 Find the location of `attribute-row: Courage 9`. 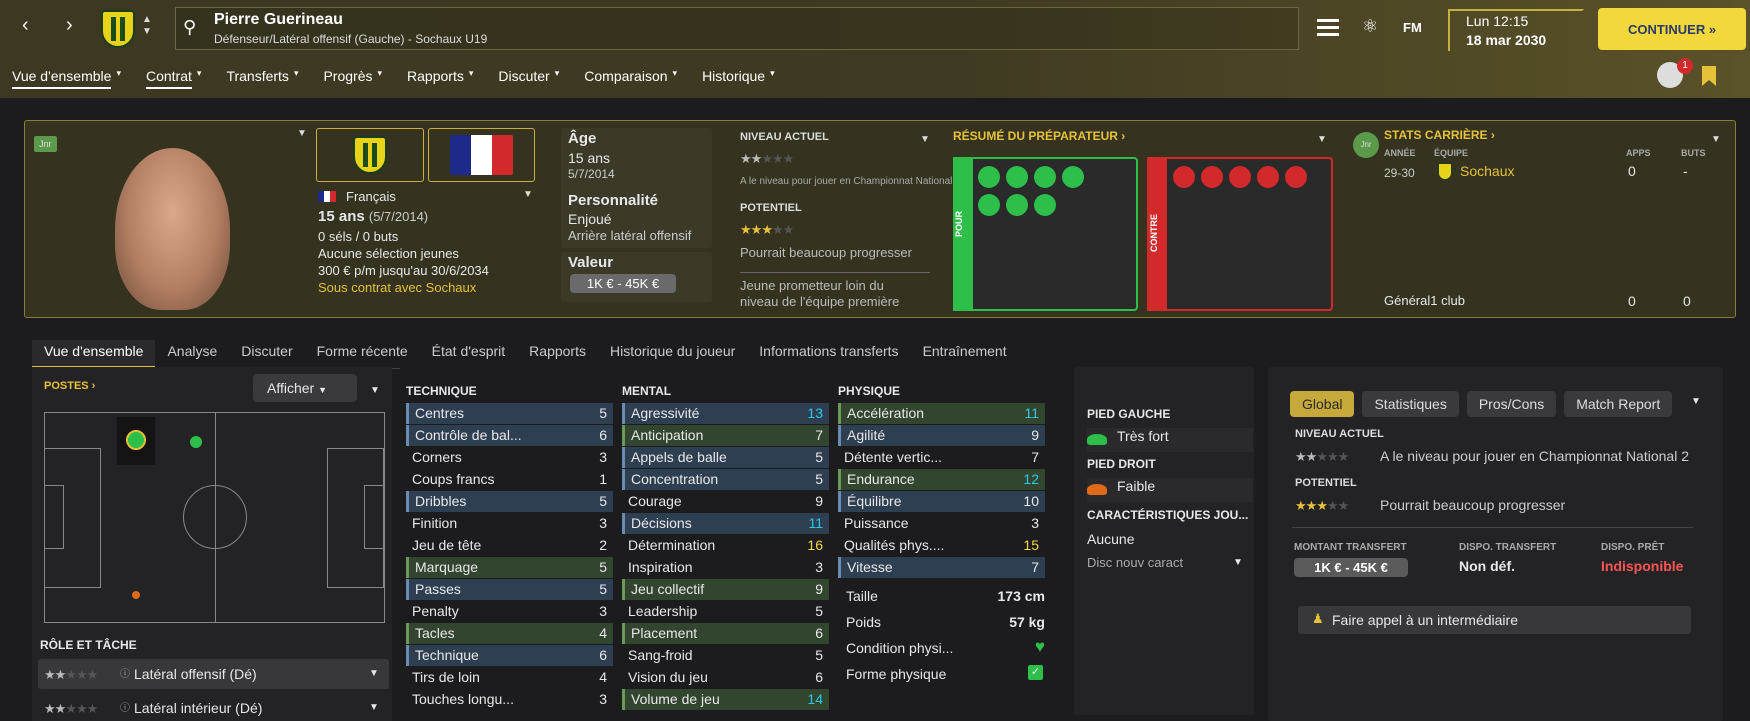

attribute-row: Courage 9 is located at coordinates (725, 501).